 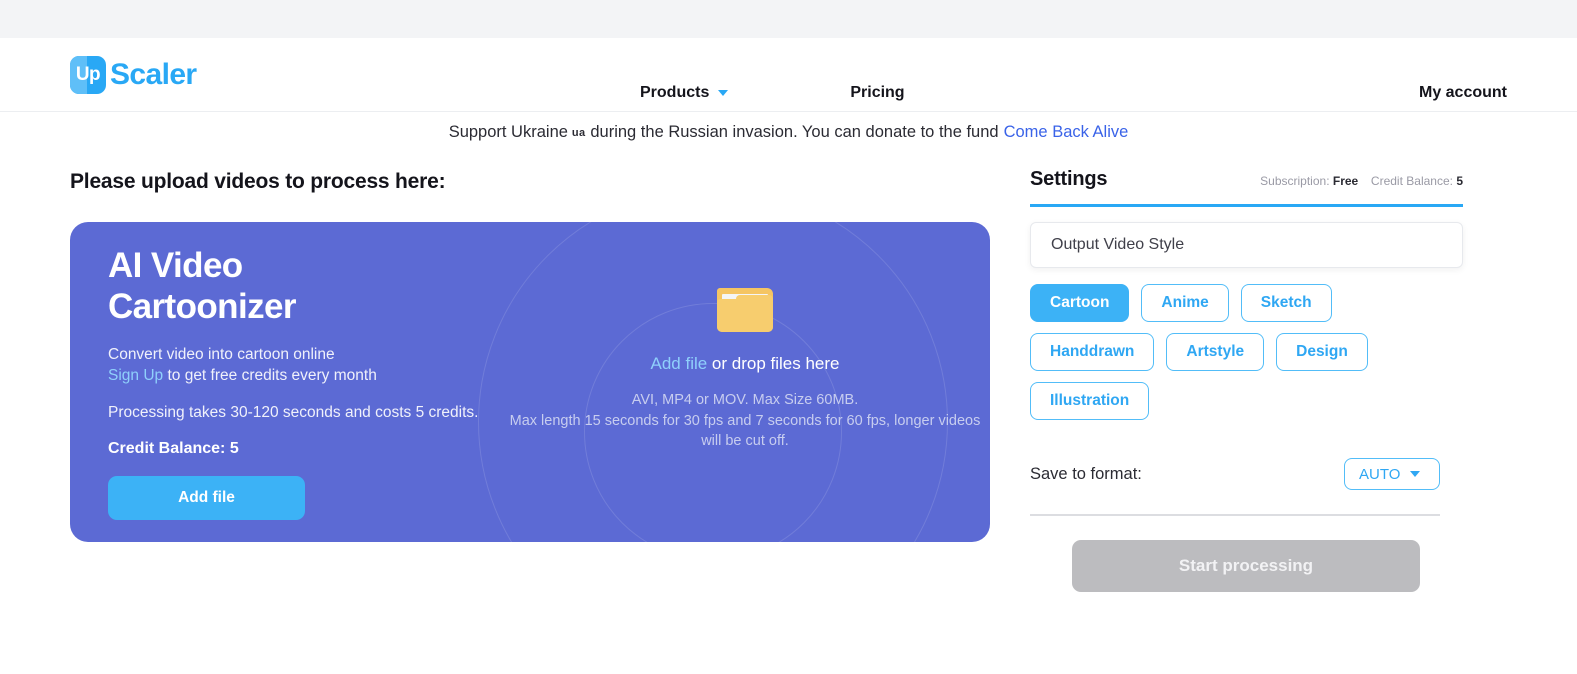 I want to click on main-navigation: Products Pricing, so click(x=772, y=93).